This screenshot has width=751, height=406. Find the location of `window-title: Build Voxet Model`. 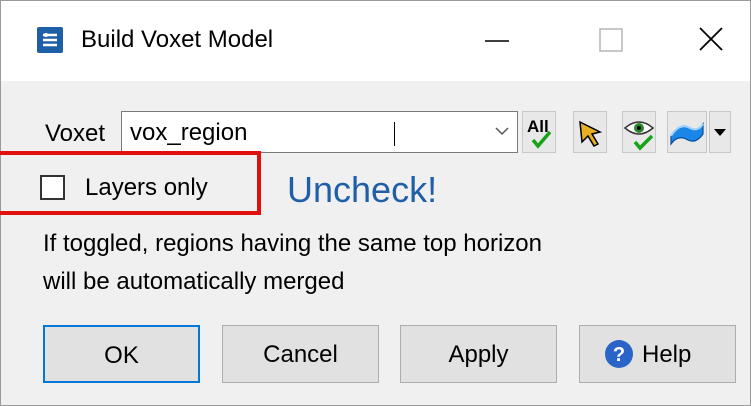

window-title: Build Voxet Model is located at coordinates (177, 39).